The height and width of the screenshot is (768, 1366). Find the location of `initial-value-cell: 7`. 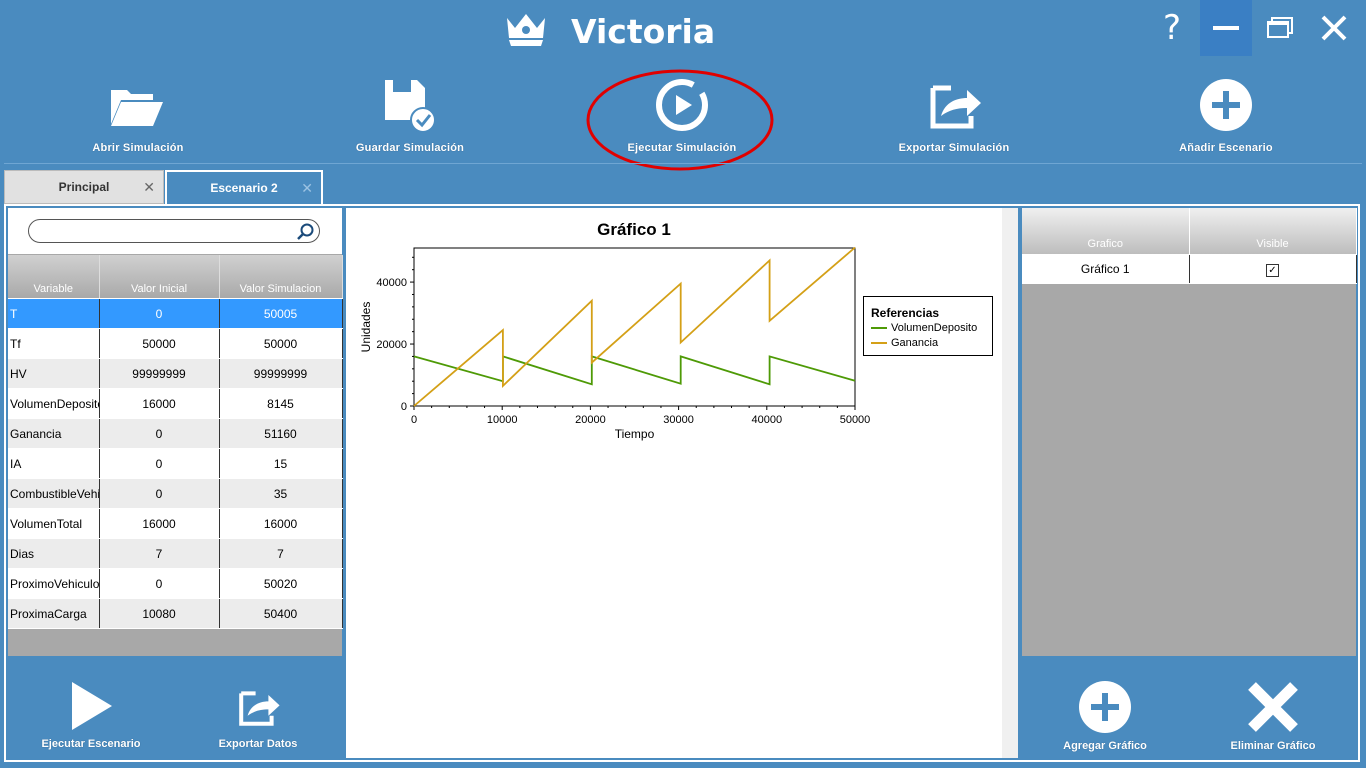

initial-value-cell: 7 is located at coordinates (159, 553).